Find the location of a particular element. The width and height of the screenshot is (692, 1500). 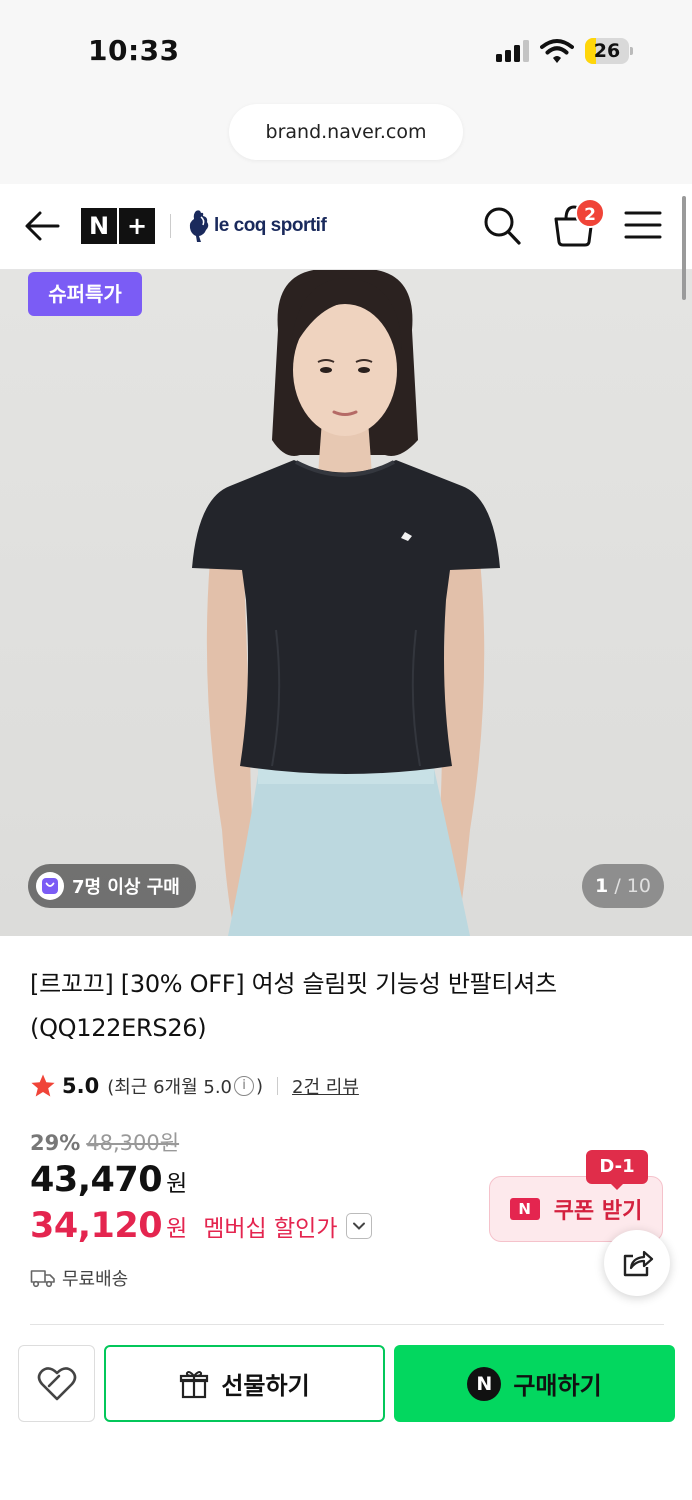

coupon-dday-badge: D-1 is located at coordinates (617, 1167).